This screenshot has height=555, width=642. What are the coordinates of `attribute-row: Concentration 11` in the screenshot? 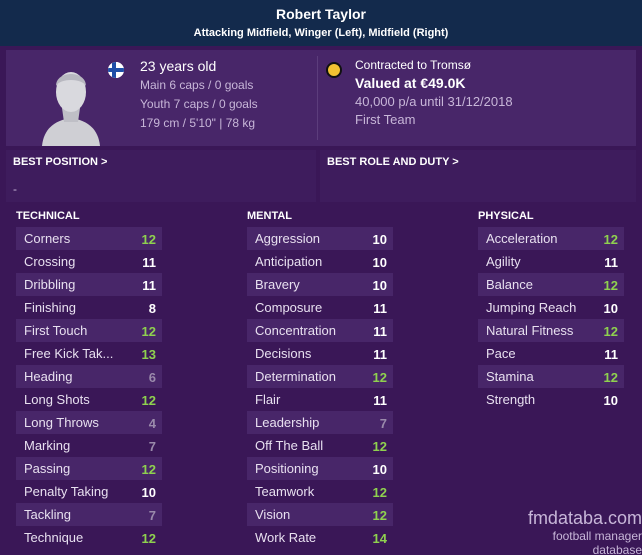 It's located at (320, 330).